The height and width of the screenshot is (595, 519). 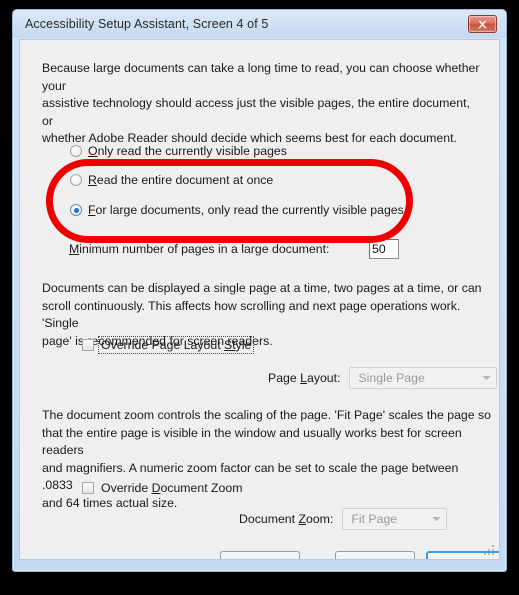 I want to click on cancel-button: Cancel, so click(x=260, y=555).